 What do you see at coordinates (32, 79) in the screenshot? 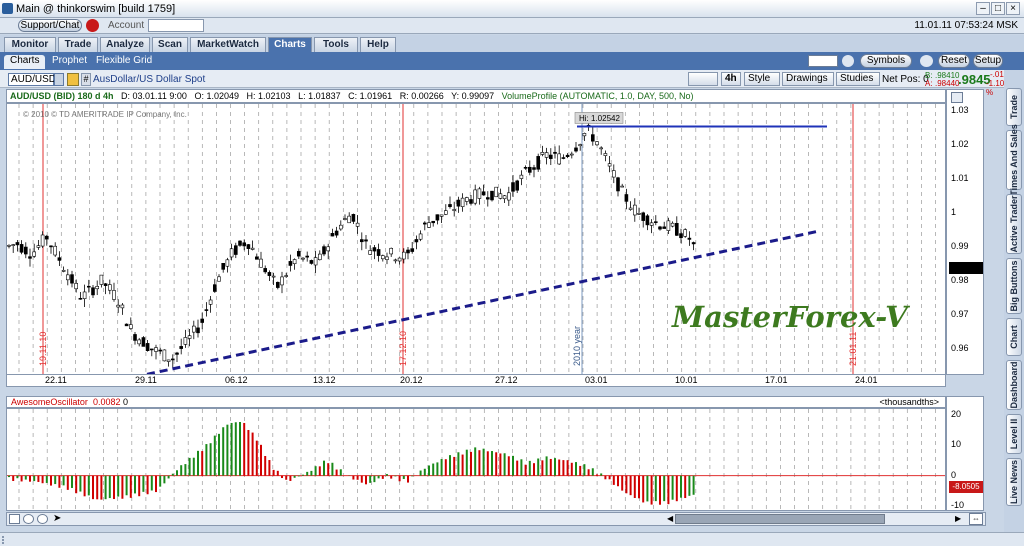
I see `symbol-input: AUD/USD` at bounding box center [32, 79].